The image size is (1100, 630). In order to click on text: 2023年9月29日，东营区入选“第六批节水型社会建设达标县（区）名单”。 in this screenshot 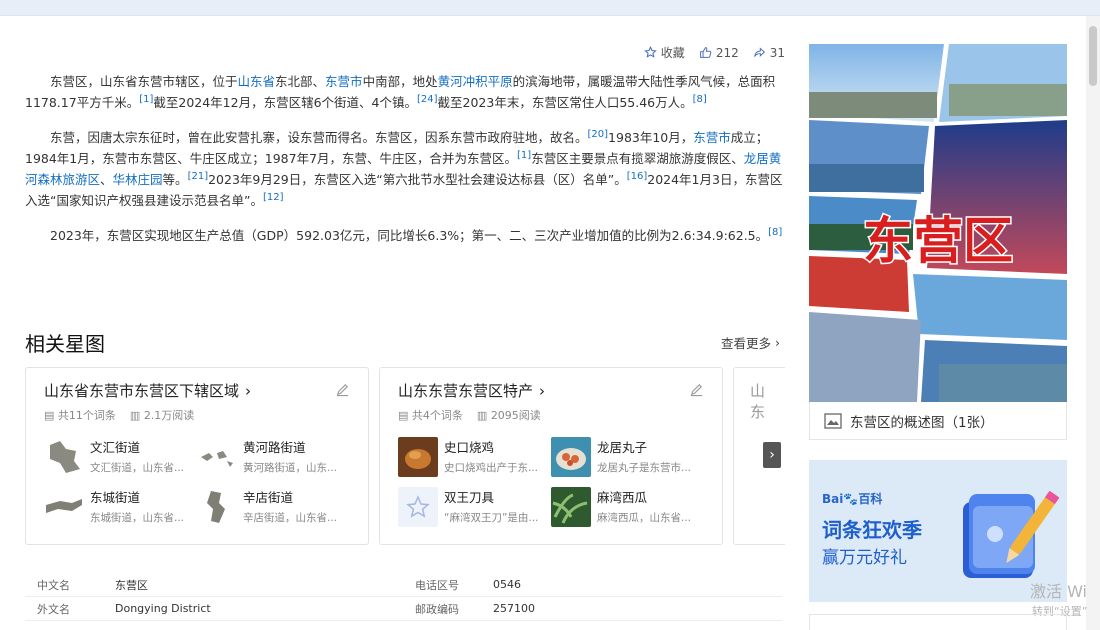, I will do `click(417, 179)`.